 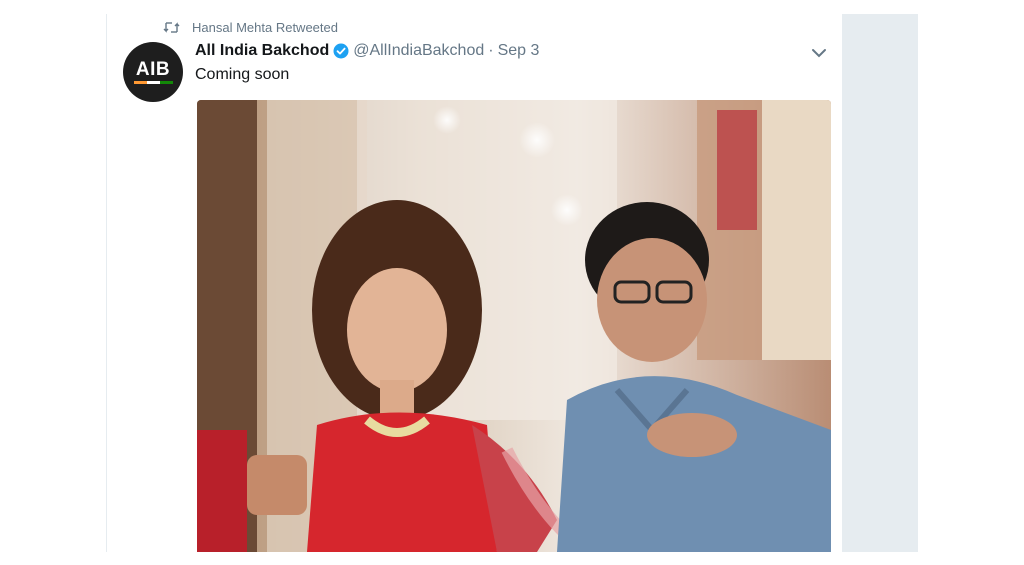 What do you see at coordinates (242, 74) in the screenshot?
I see `tweet-text: Coming soon` at bounding box center [242, 74].